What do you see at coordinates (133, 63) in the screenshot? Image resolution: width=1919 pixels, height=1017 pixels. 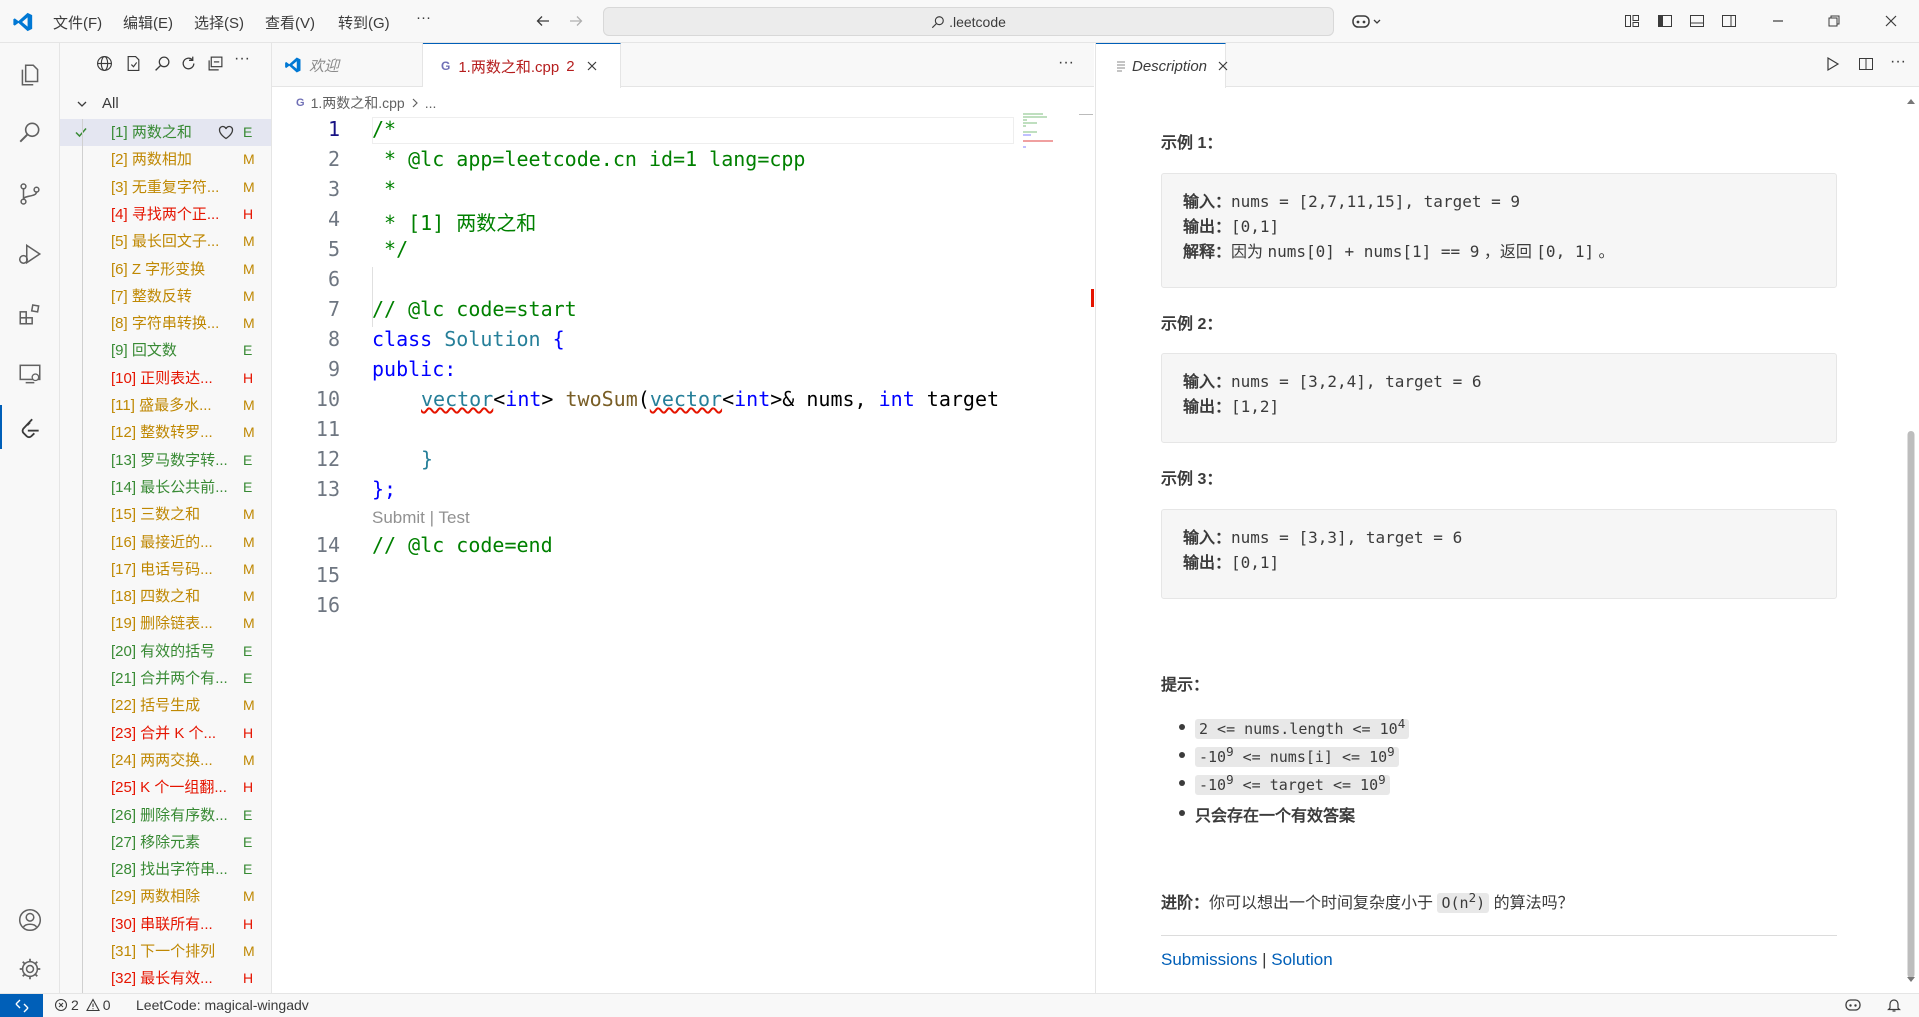 I see `pick-problem-icon` at bounding box center [133, 63].